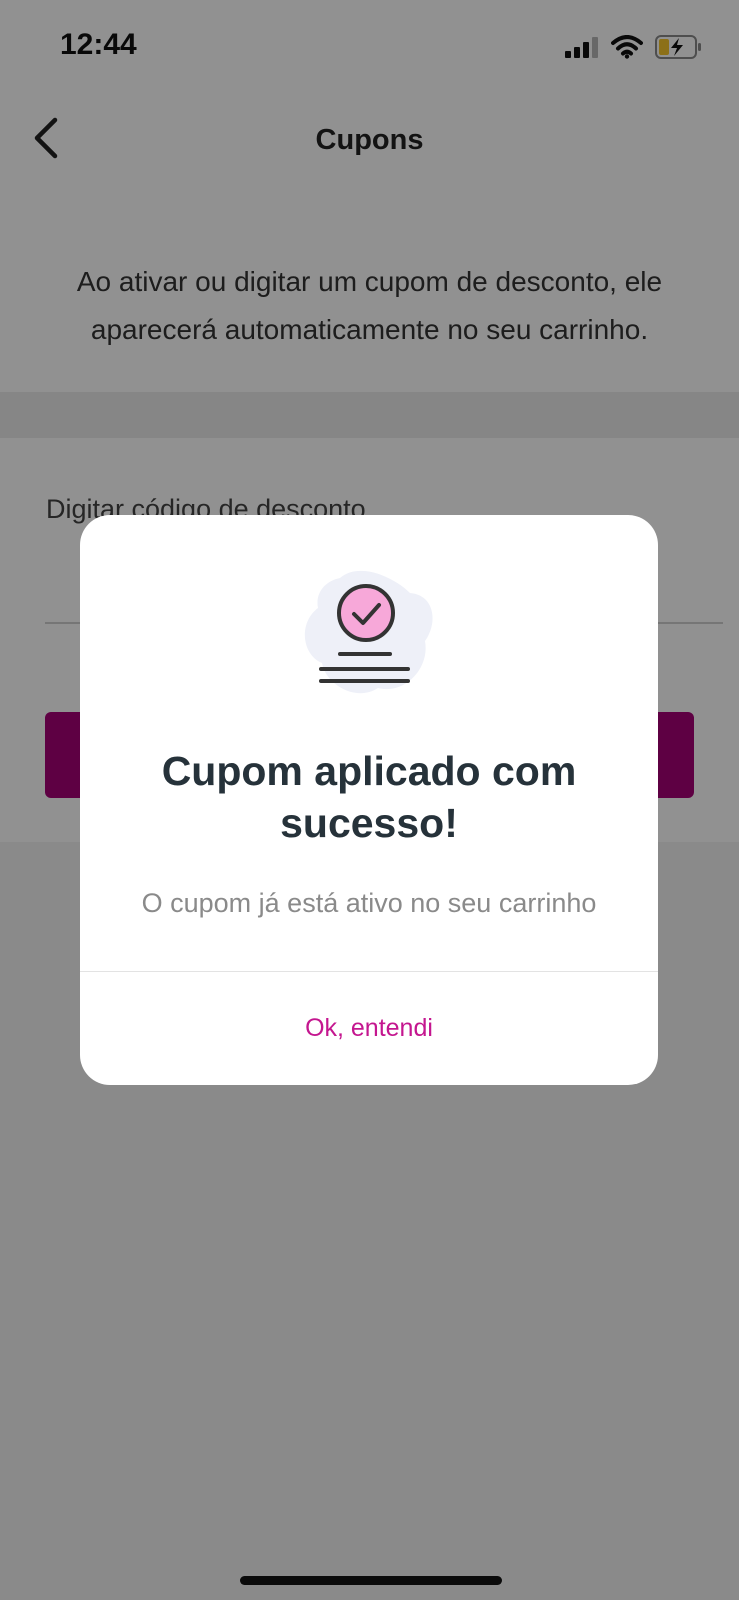 The width and height of the screenshot is (739, 1600). What do you see at coordinates (368, 632) in the screenshot?
I see `coupon-success-icon` at bounding box center [368, 632].